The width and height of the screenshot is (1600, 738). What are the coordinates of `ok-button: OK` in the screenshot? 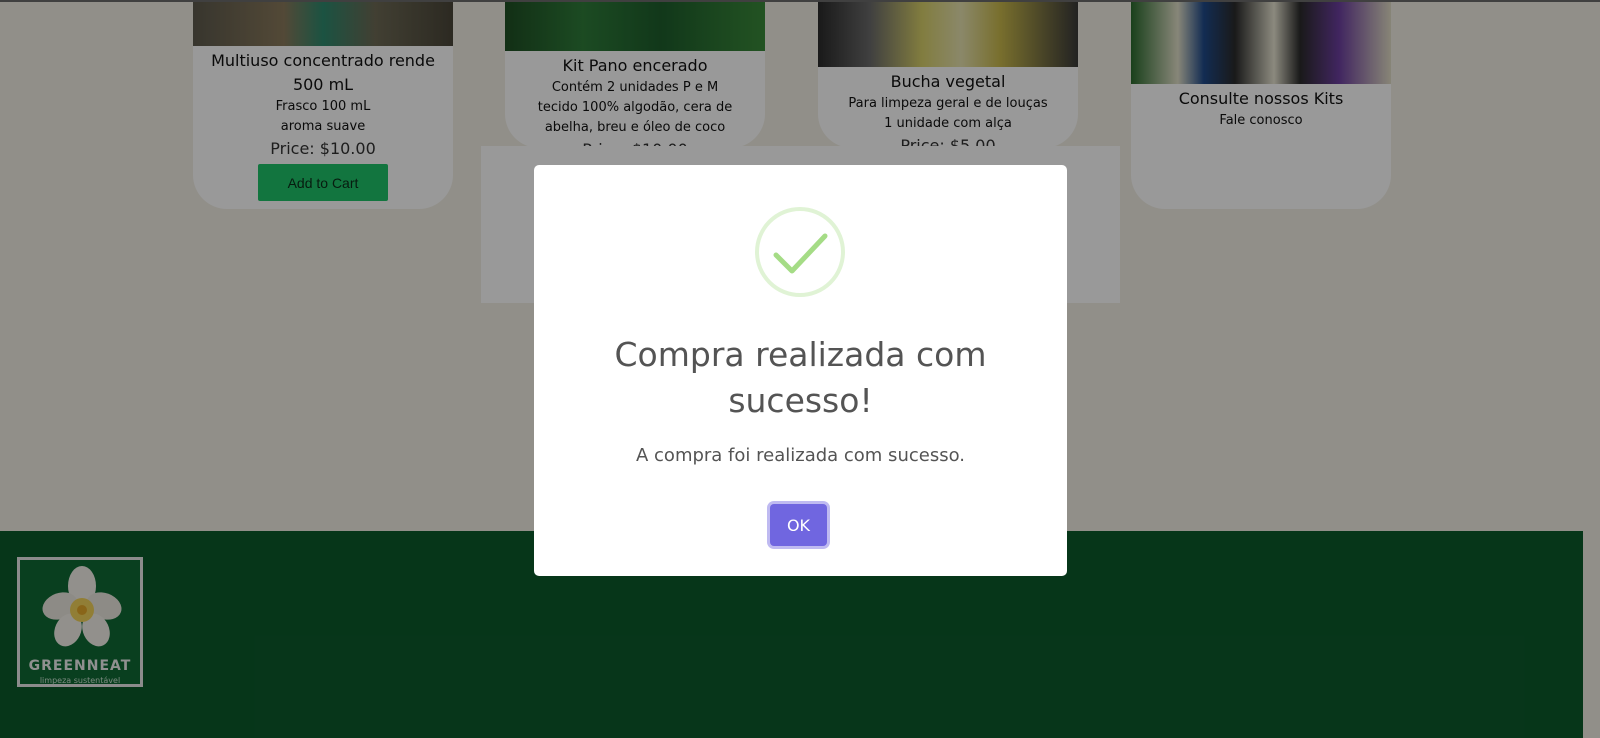 It's located at (798, 525).